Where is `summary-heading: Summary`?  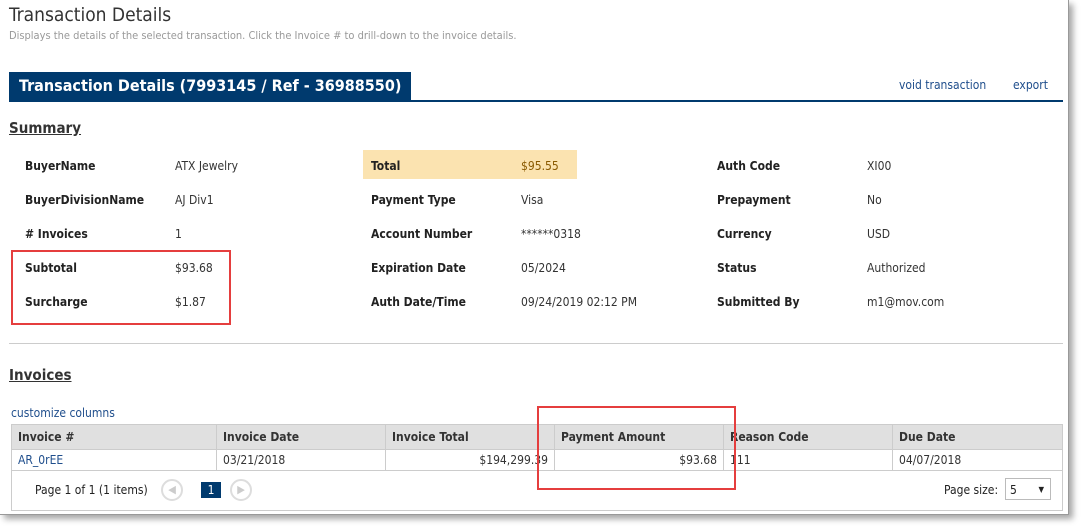 summary-heading: Summary is located at coordinates (45, 128).